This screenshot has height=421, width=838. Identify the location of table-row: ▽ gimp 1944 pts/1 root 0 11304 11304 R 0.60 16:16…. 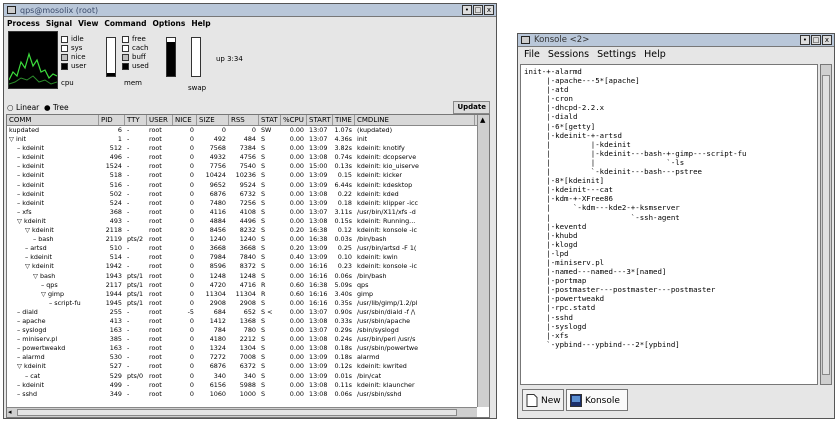
(242, 294).